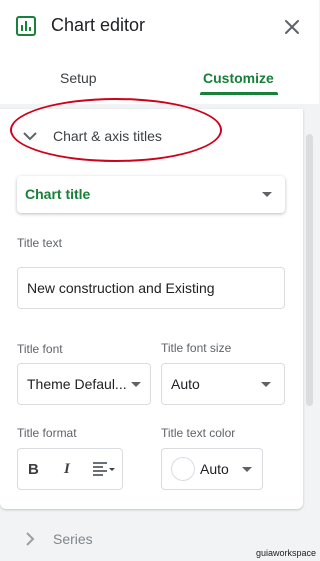 The width and height of the screenshot is (320, 561). I want to click on title-target-value: Chart title, so click(58, 194).